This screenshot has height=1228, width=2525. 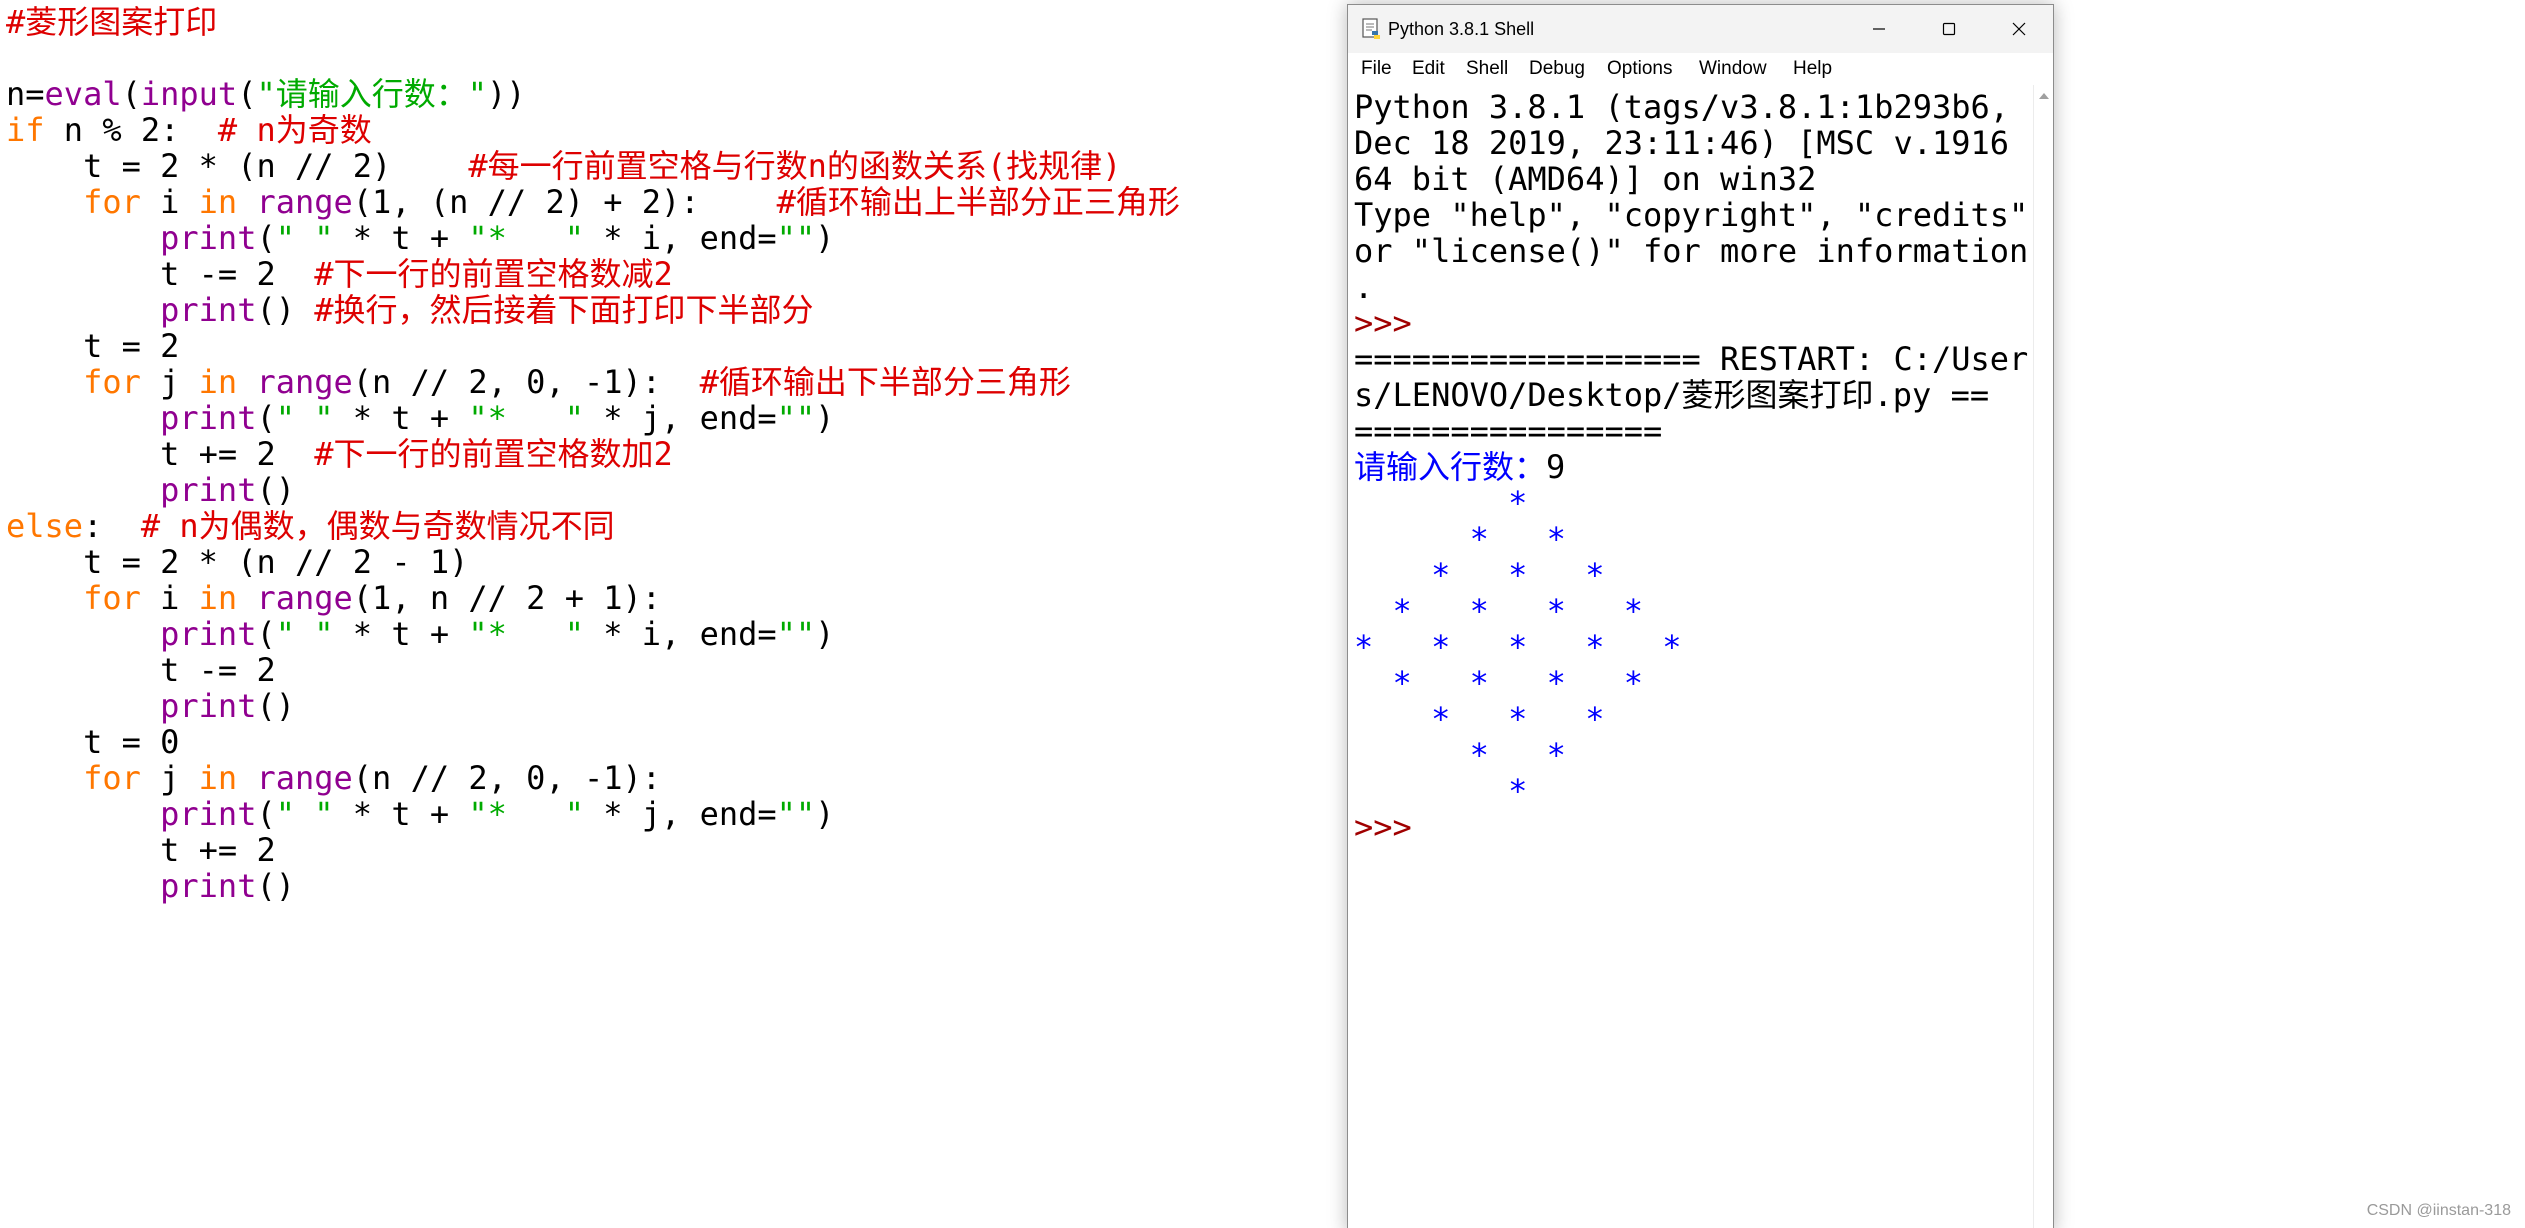 I want to click on code-token: :, so click(x=112, y=526).